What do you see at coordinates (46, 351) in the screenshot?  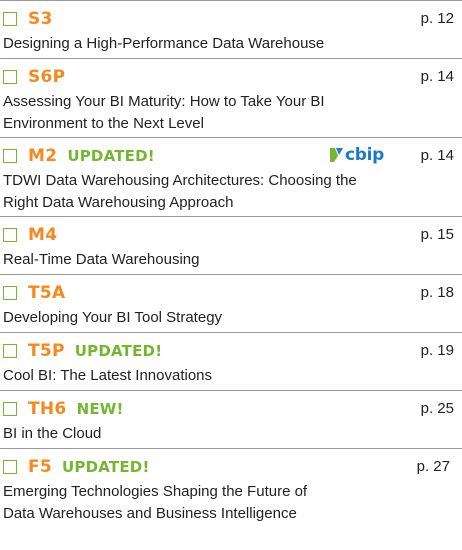 I see `course-code: T5P` at bounding box center [46, 351].